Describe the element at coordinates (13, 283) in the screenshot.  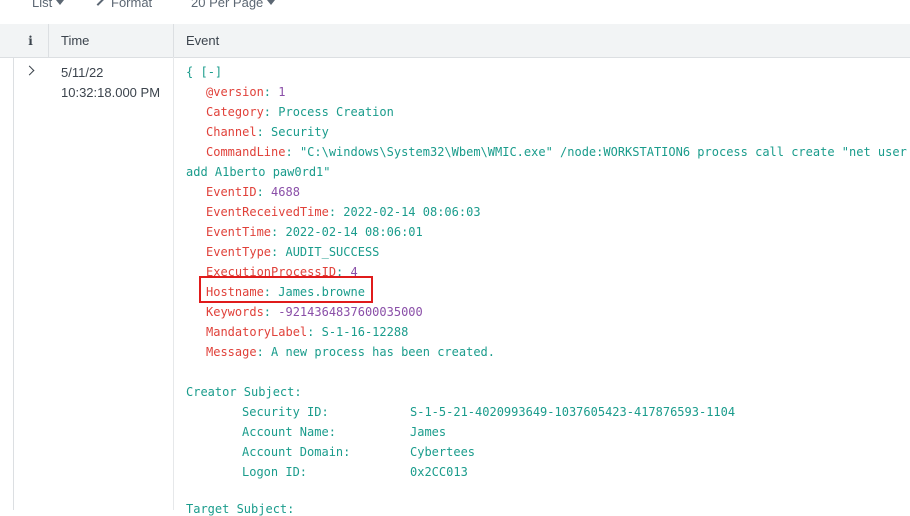
I see `table-left-border` at that location.